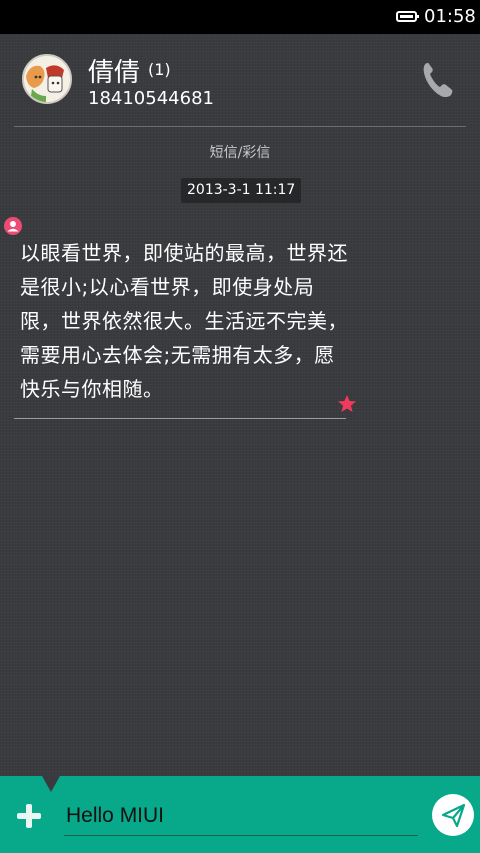 Image resolution: width=480 pixels, height=853 pixels. What do you see at coordinates (240, 17) in the screenshot?
I see `status-bar: 01:58` at bounding box center [240, 17].